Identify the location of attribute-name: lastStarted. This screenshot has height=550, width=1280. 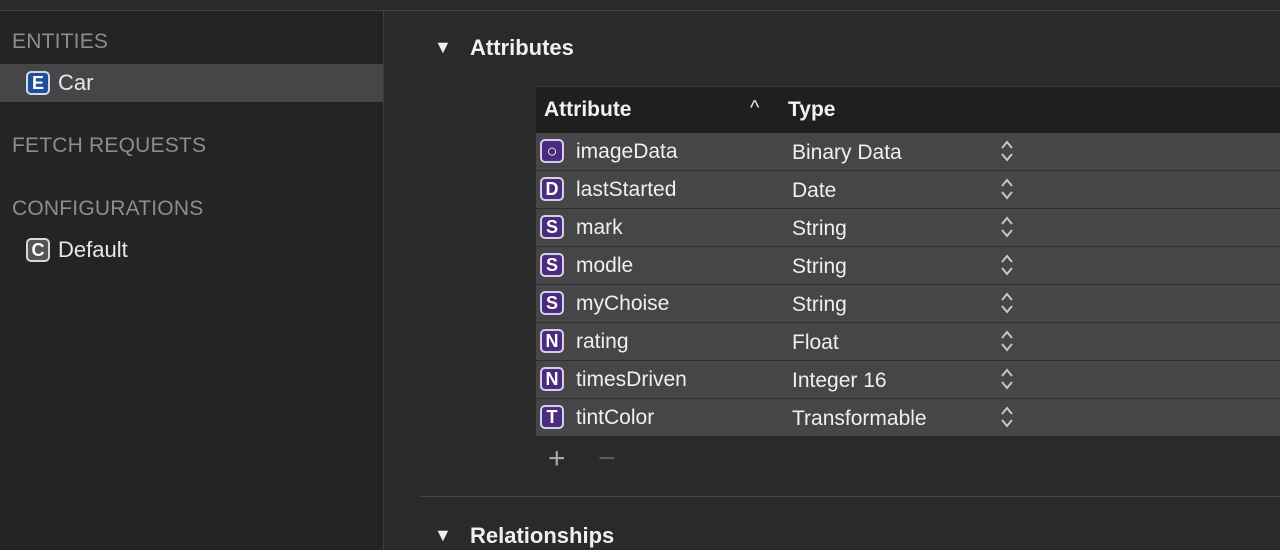
(626, 190).